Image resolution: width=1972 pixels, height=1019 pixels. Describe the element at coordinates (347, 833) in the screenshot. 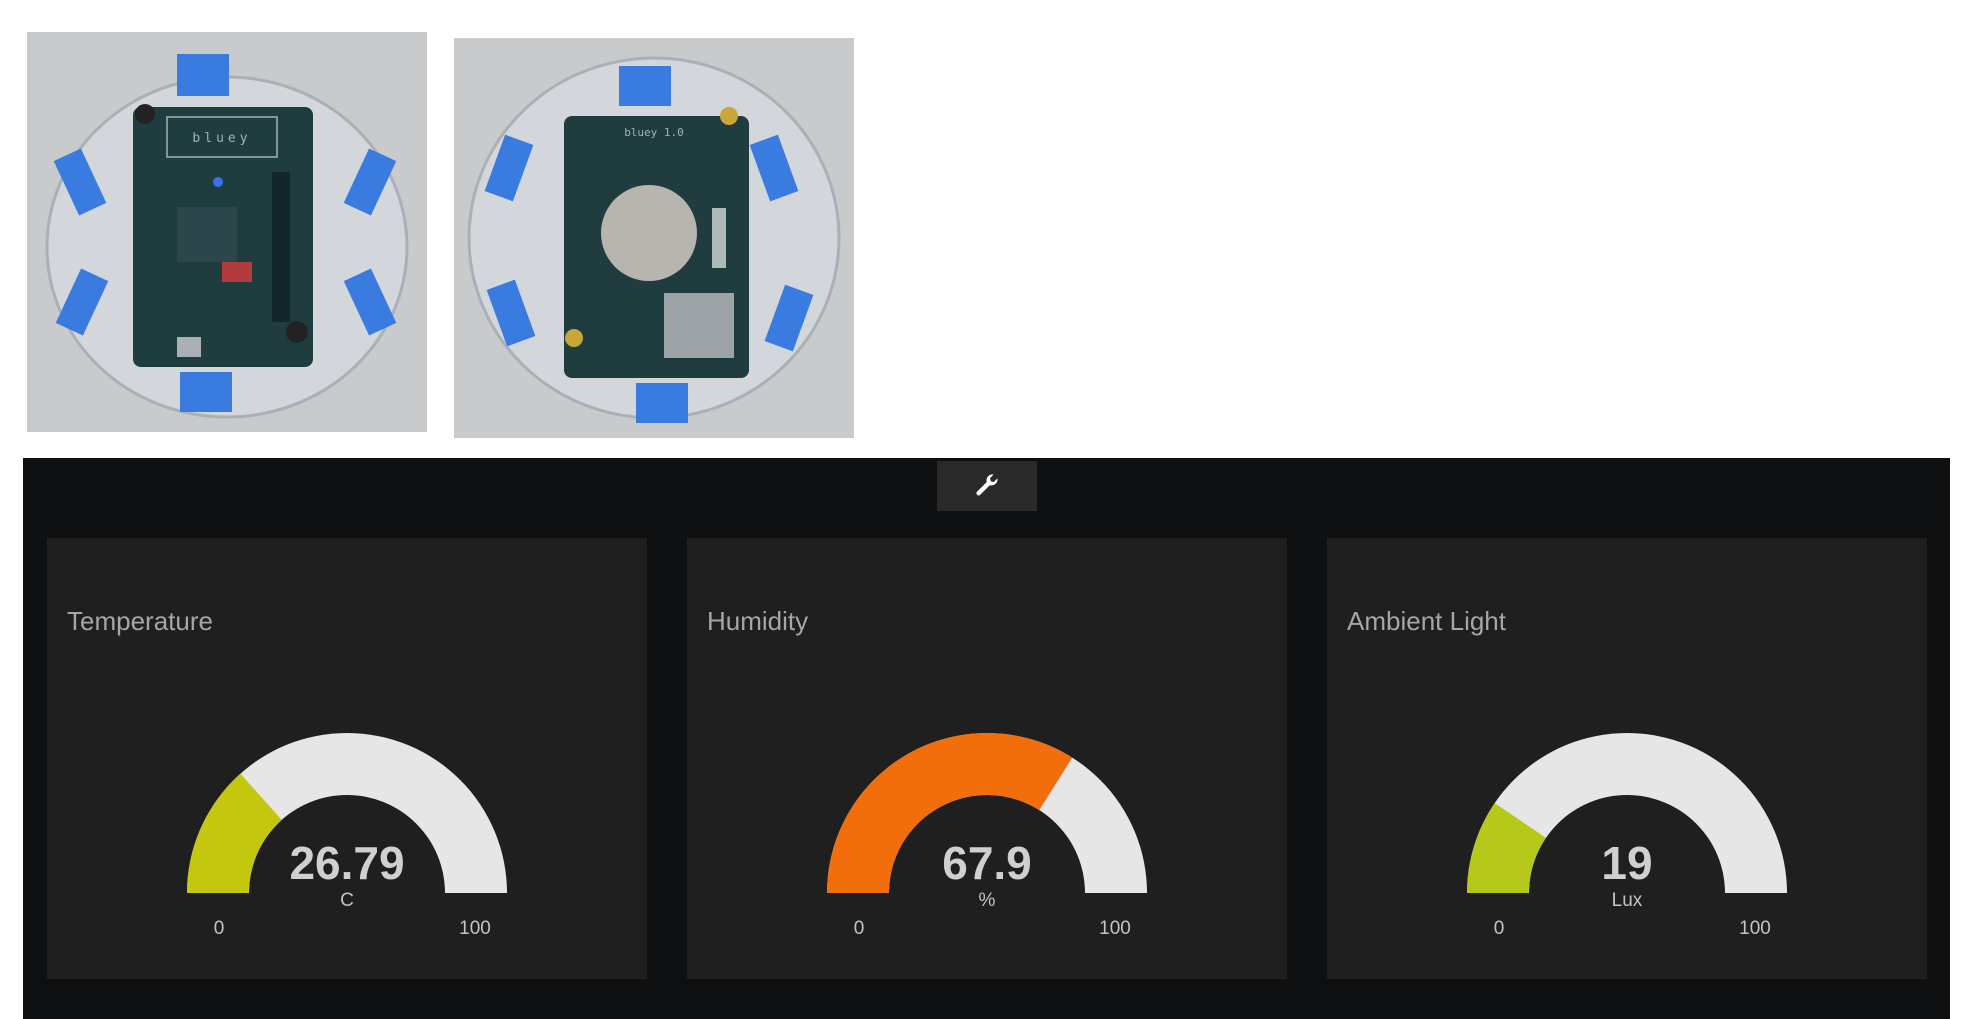

I see `temperature-gauge: 26.79 C 0 100` at that location.